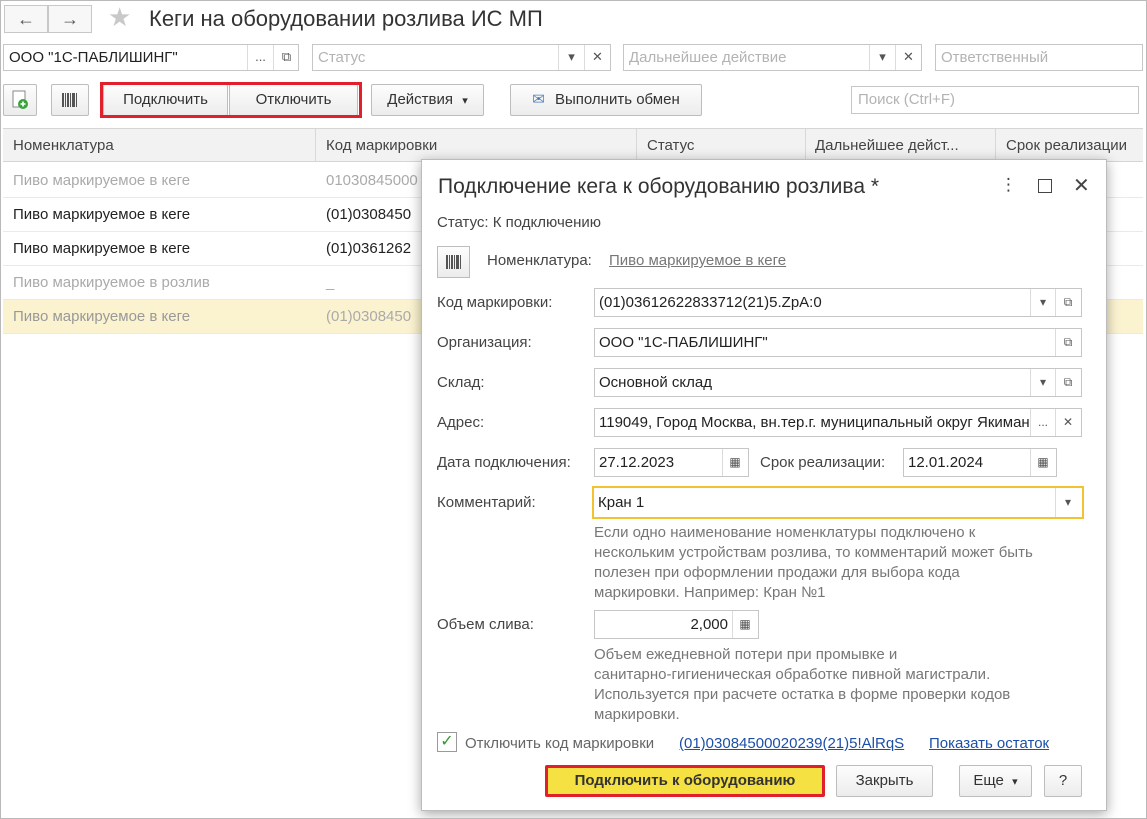 The width and height of the screenshot is (1147, 819). What do you see at coordinates (461, 57) in the screenshot?
I see `status-filter: Статус ▾ ✕` at bounding box center [461, 57].